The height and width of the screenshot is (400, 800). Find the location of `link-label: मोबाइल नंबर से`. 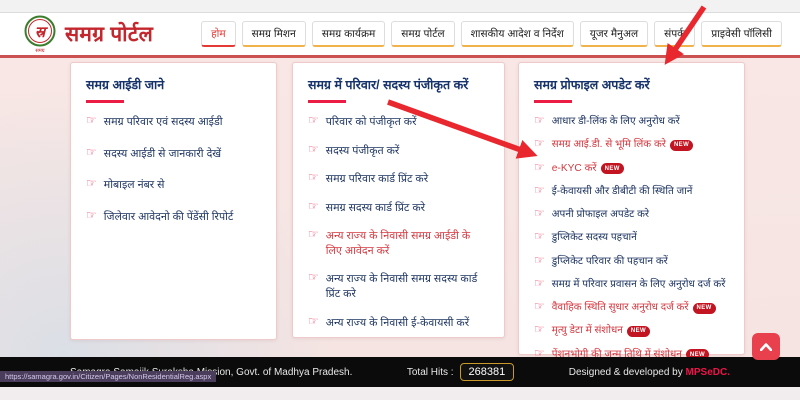

link-label: मोबाइल नंबर से is located at coordinates (134, 185).